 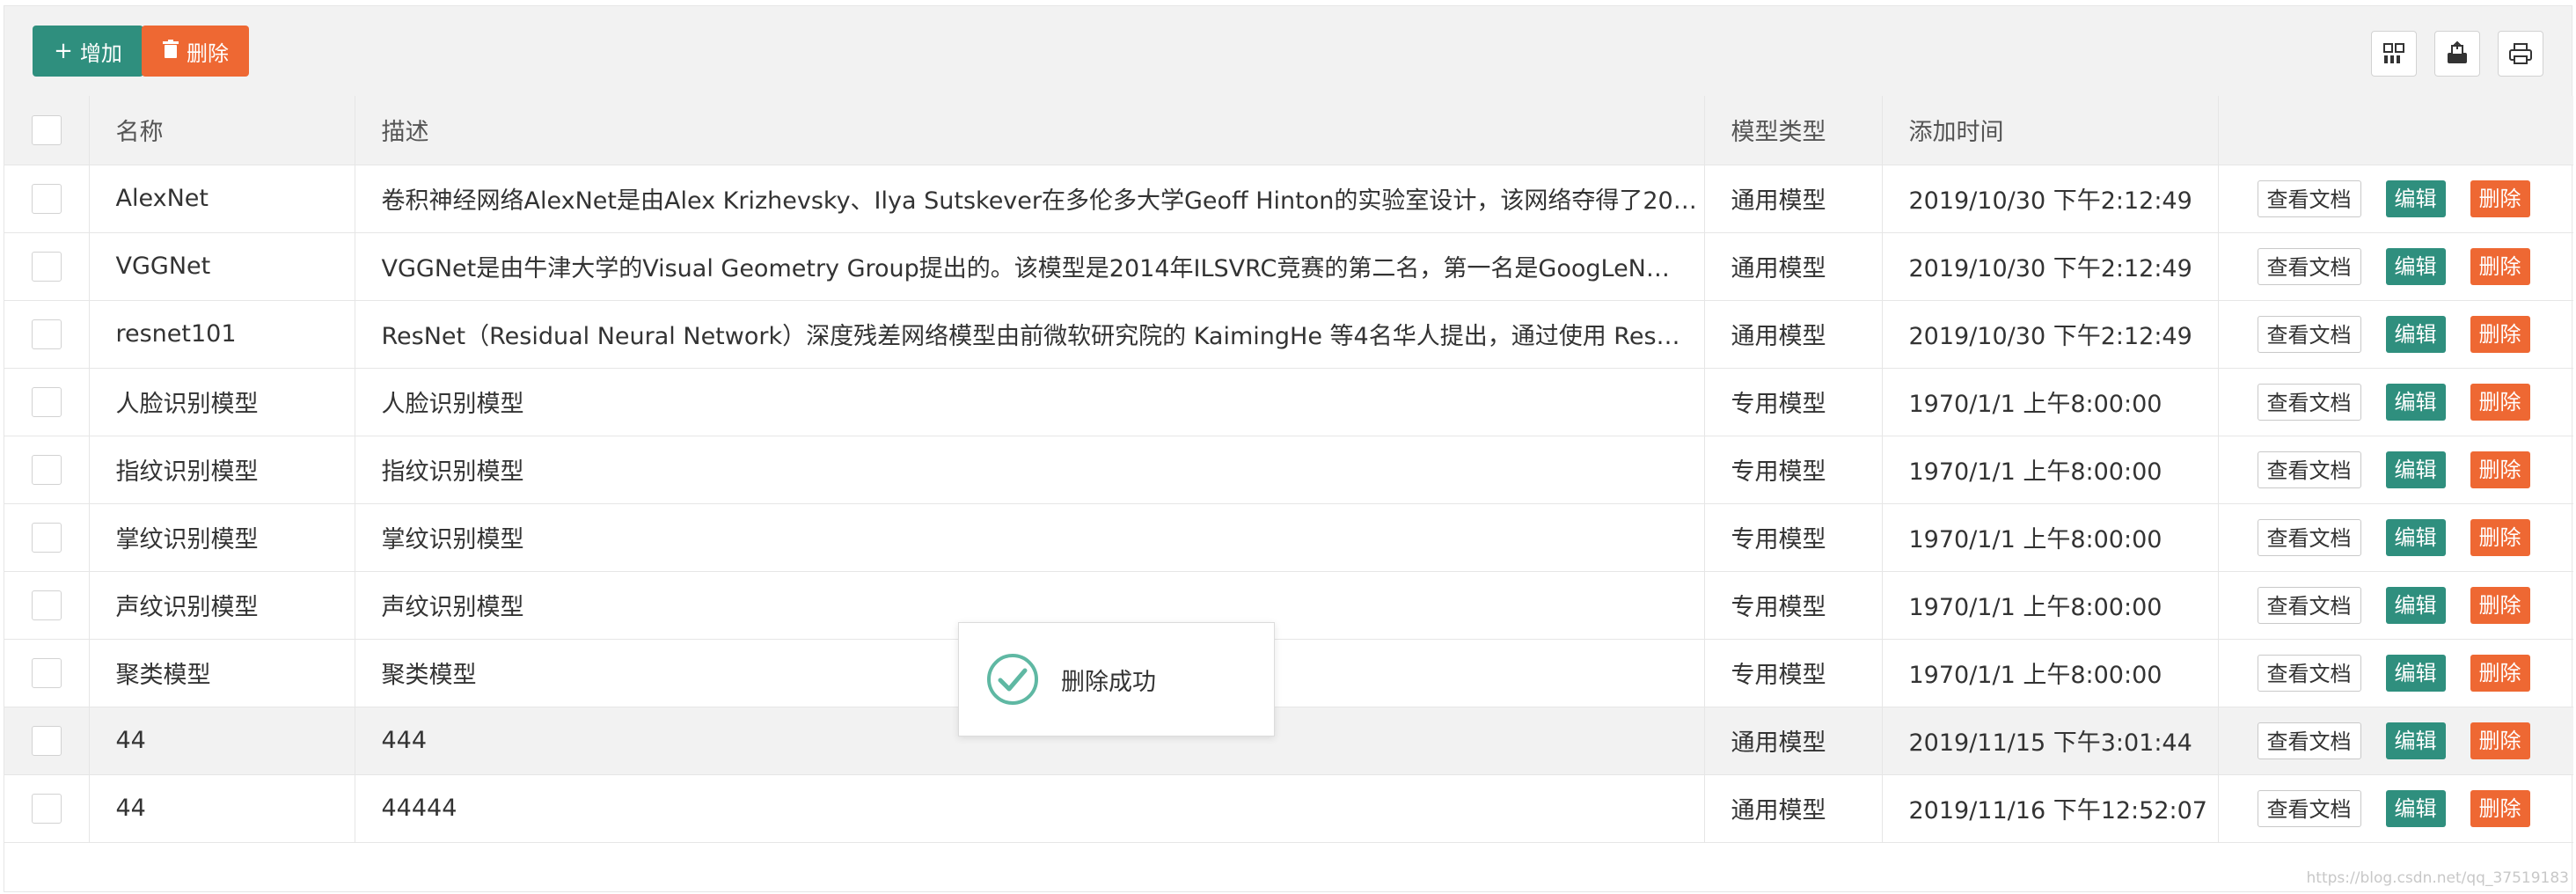 What do you see at coordinates (1288, 808) in the screenshot?
I see `table-row: 44 44444 通用模型 2019/11/16 下午12:52:07 查看文档 编辑 删除` at bounding box center [1288, 808].